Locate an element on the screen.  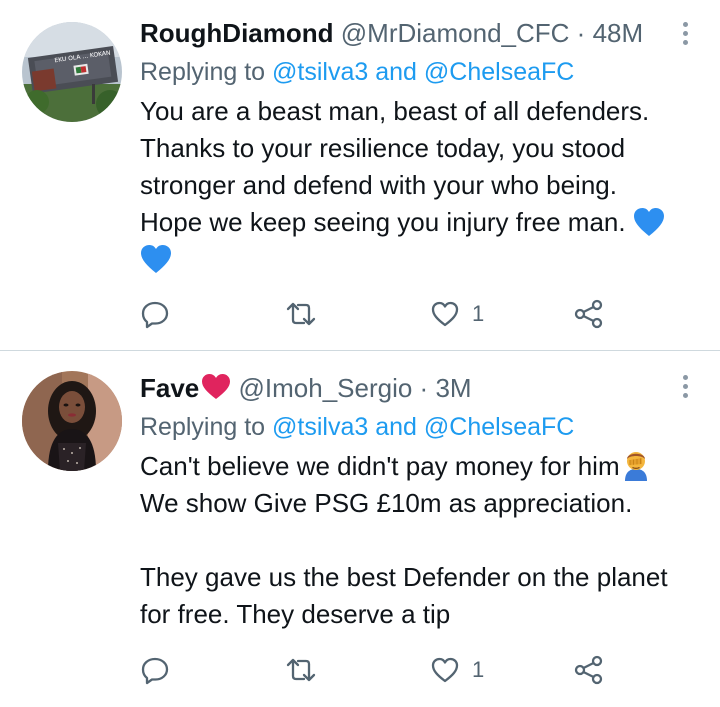
user-handle: @Imoh_Sergio is located at coordinates (326, 388).